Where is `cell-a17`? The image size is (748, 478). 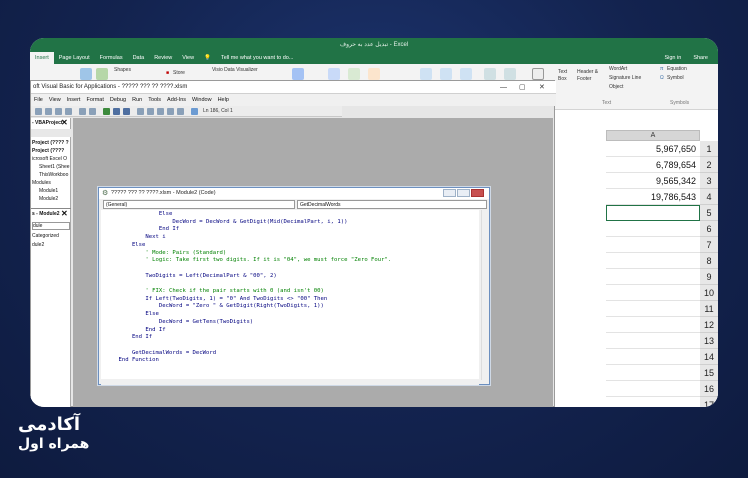 cell-a17 is located at coordinates (653, 402).